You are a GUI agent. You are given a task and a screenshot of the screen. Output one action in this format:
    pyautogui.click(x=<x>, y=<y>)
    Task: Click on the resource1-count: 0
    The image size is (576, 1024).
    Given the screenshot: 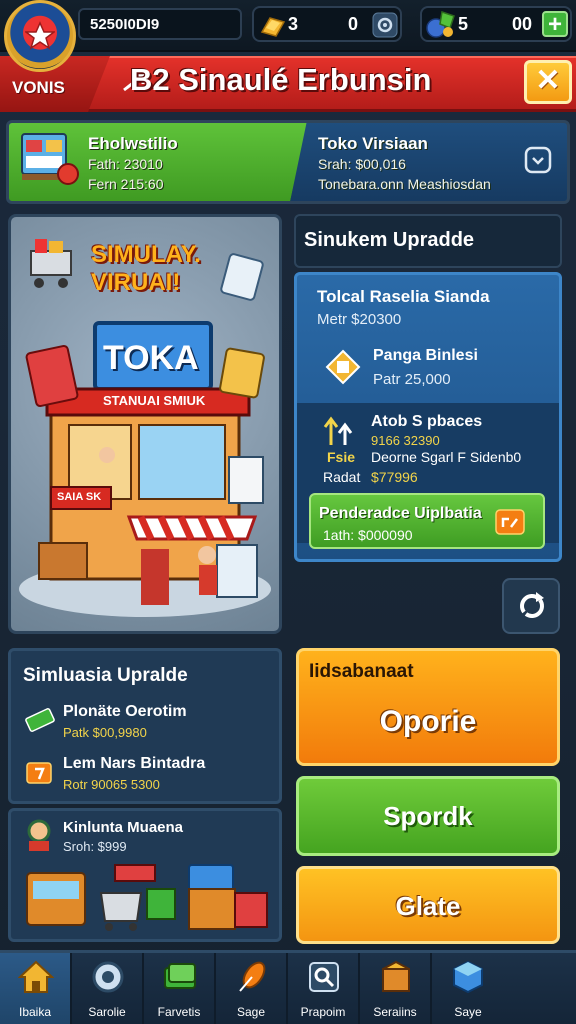 What is the action you would take?
    pyautogui.click(x=353, y=24)
    